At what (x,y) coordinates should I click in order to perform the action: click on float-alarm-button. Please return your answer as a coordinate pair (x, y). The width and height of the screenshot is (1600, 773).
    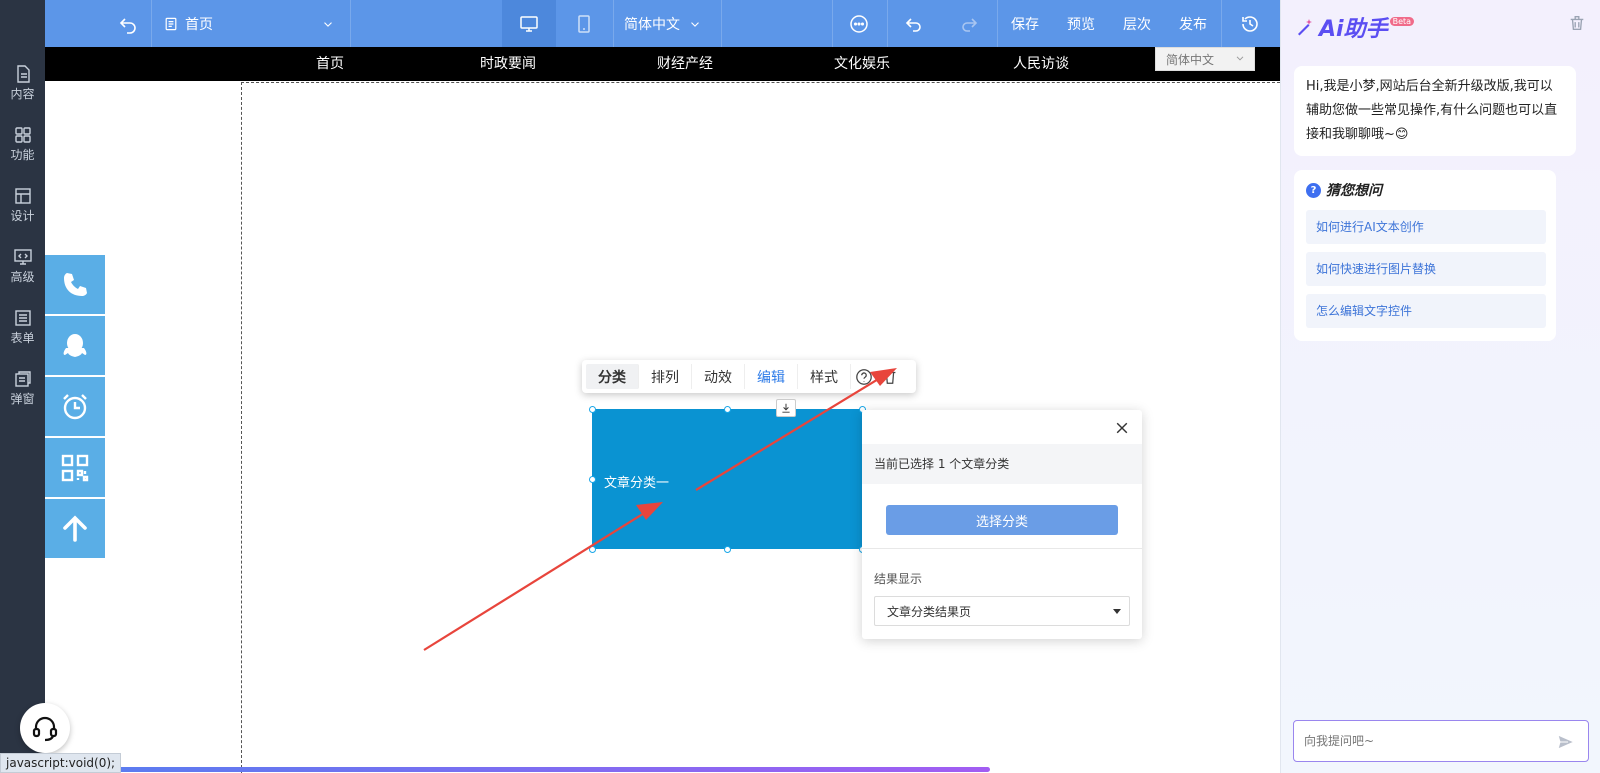
    Looking at the image, I should click on (75, 406).